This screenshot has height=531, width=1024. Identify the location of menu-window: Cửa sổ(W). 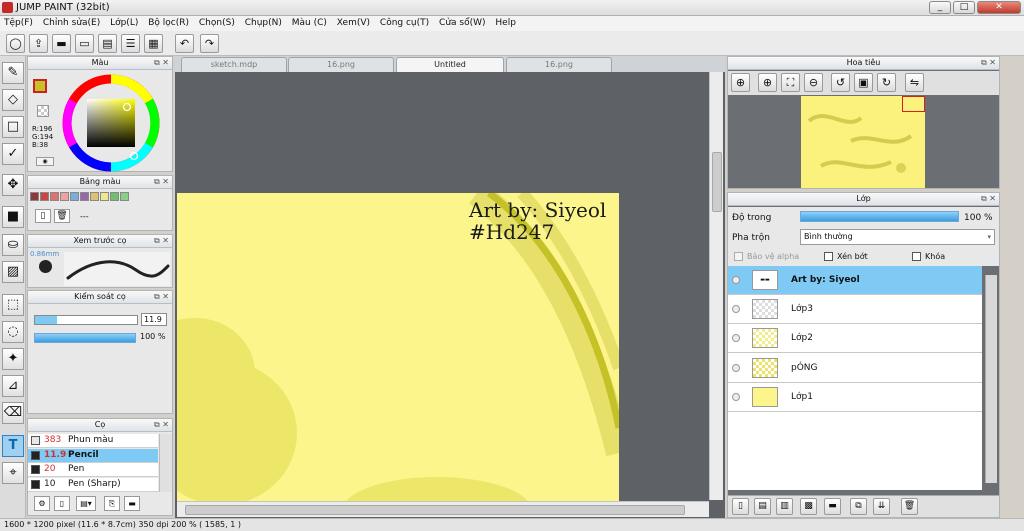
(461, 22).